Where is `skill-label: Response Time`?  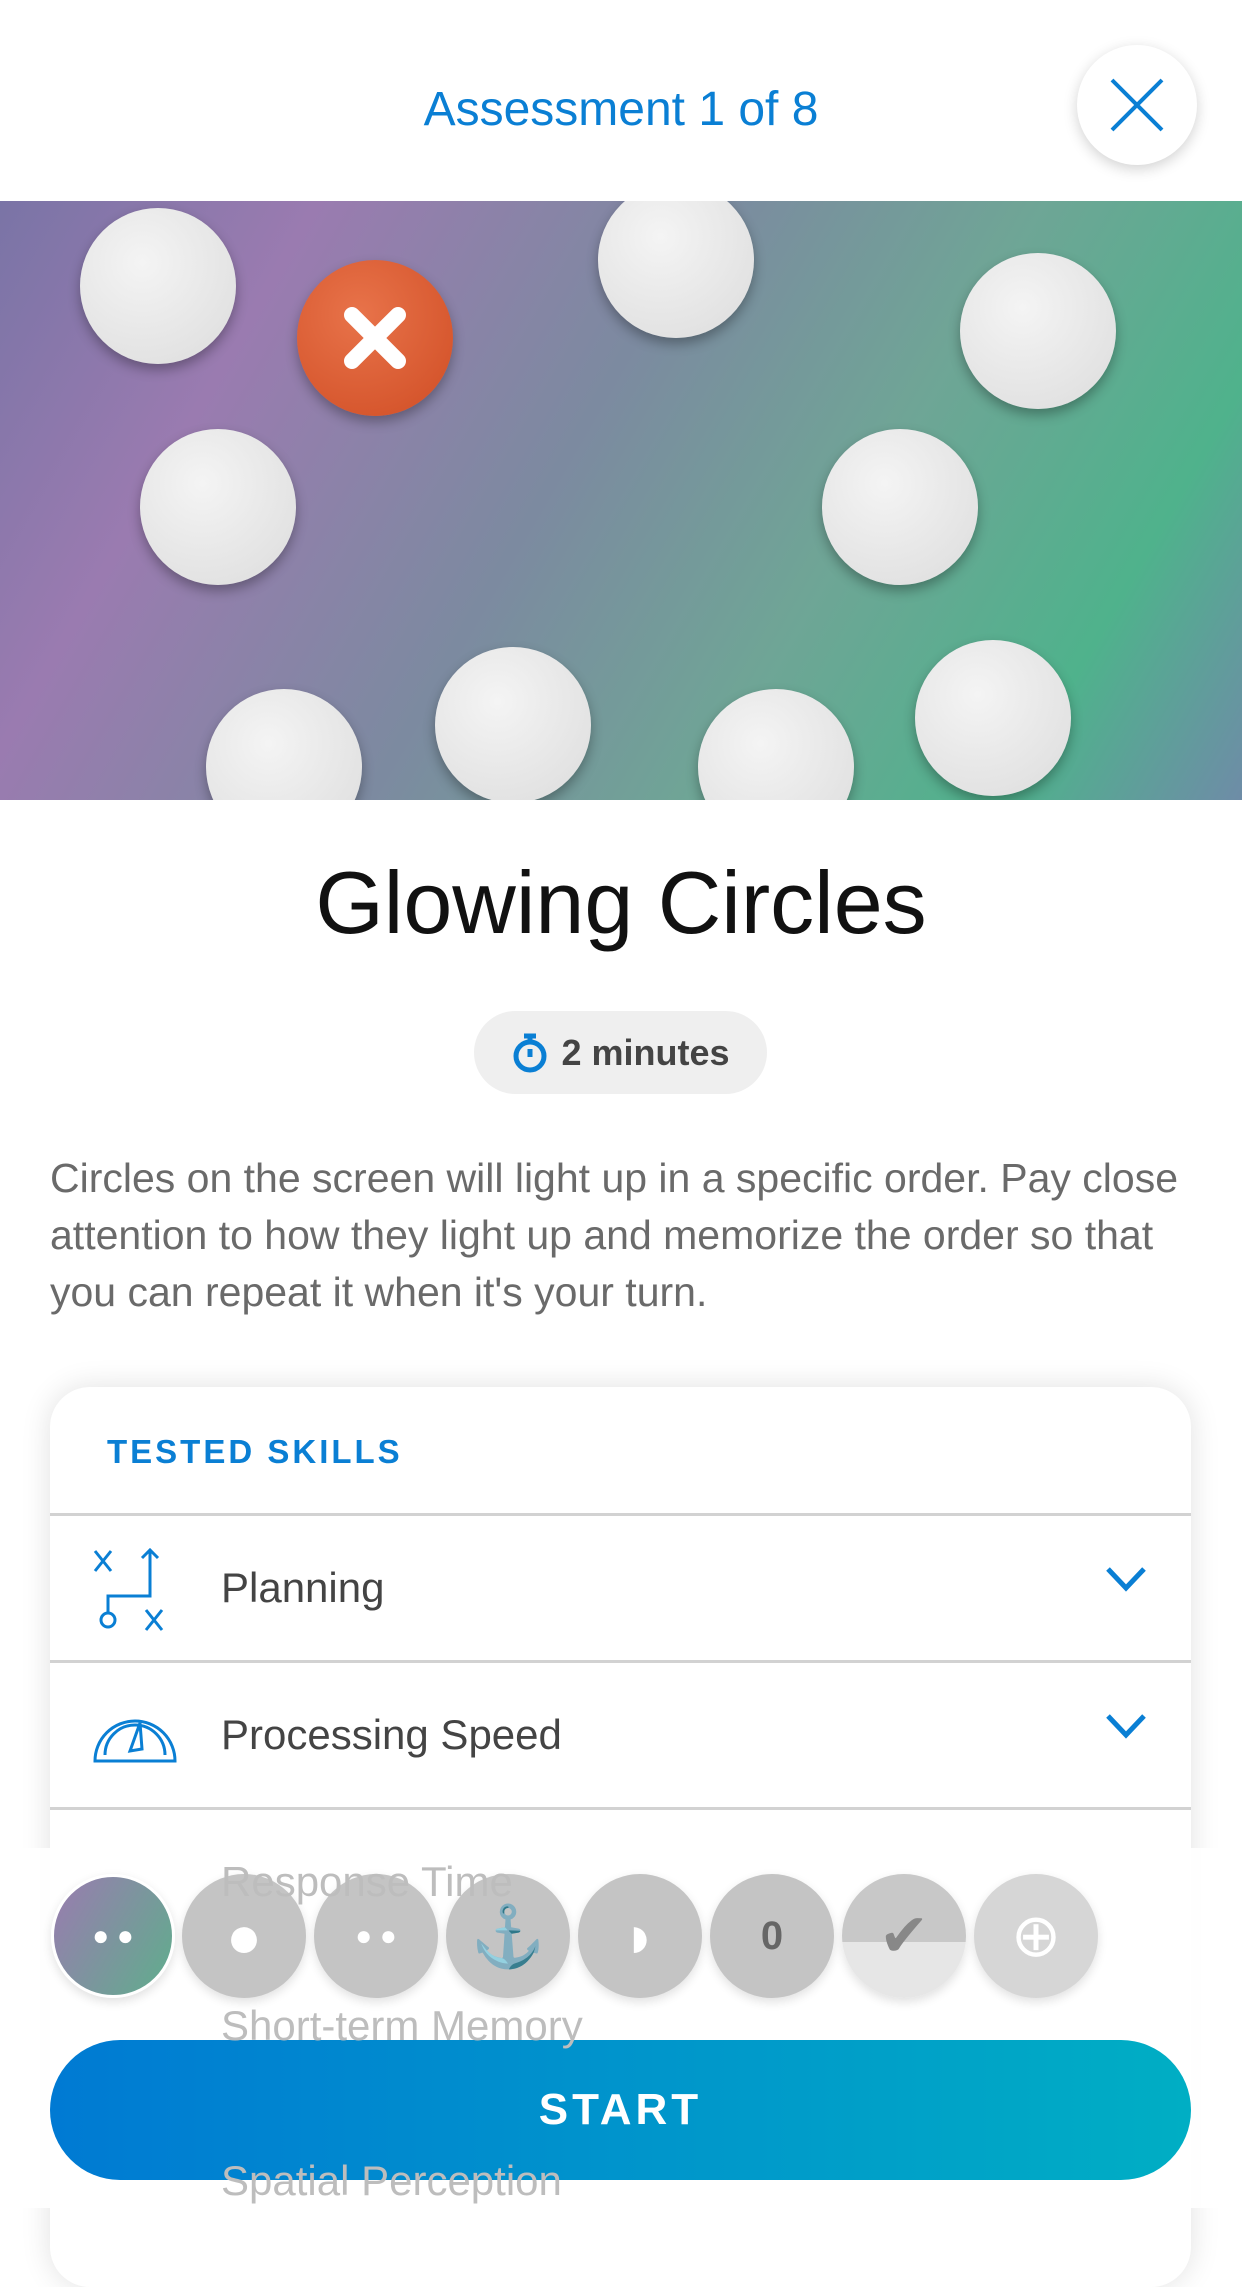 skill-label: Response Time is located at coordinates (367, 1881).